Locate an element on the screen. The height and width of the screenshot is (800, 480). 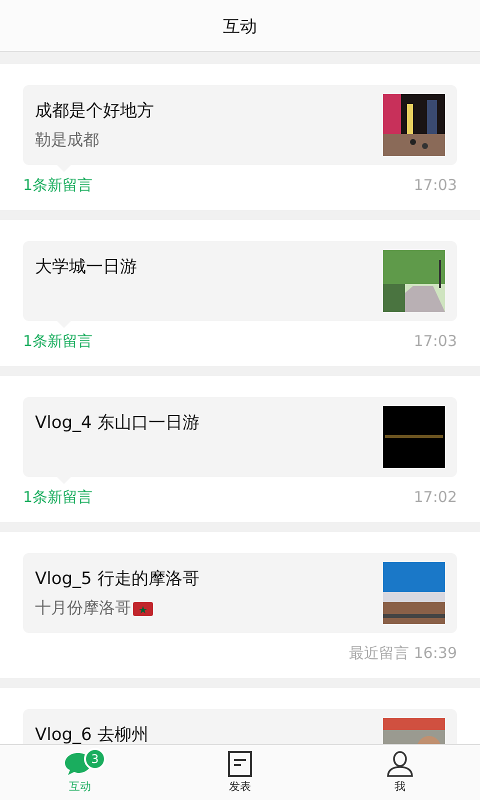
post-card: Vlog_5 行走的摩洛哥 十月份摩洛哥 is located at coordinates (240, 593).